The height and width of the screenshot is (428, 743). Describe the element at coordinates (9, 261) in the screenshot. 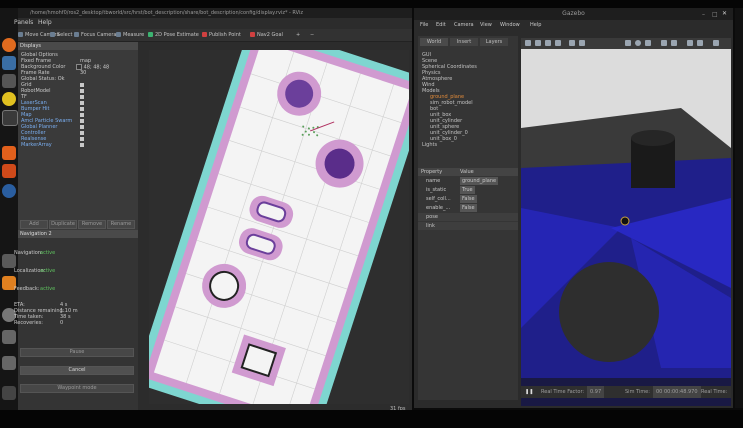

I see `rviz-icon` at that location.